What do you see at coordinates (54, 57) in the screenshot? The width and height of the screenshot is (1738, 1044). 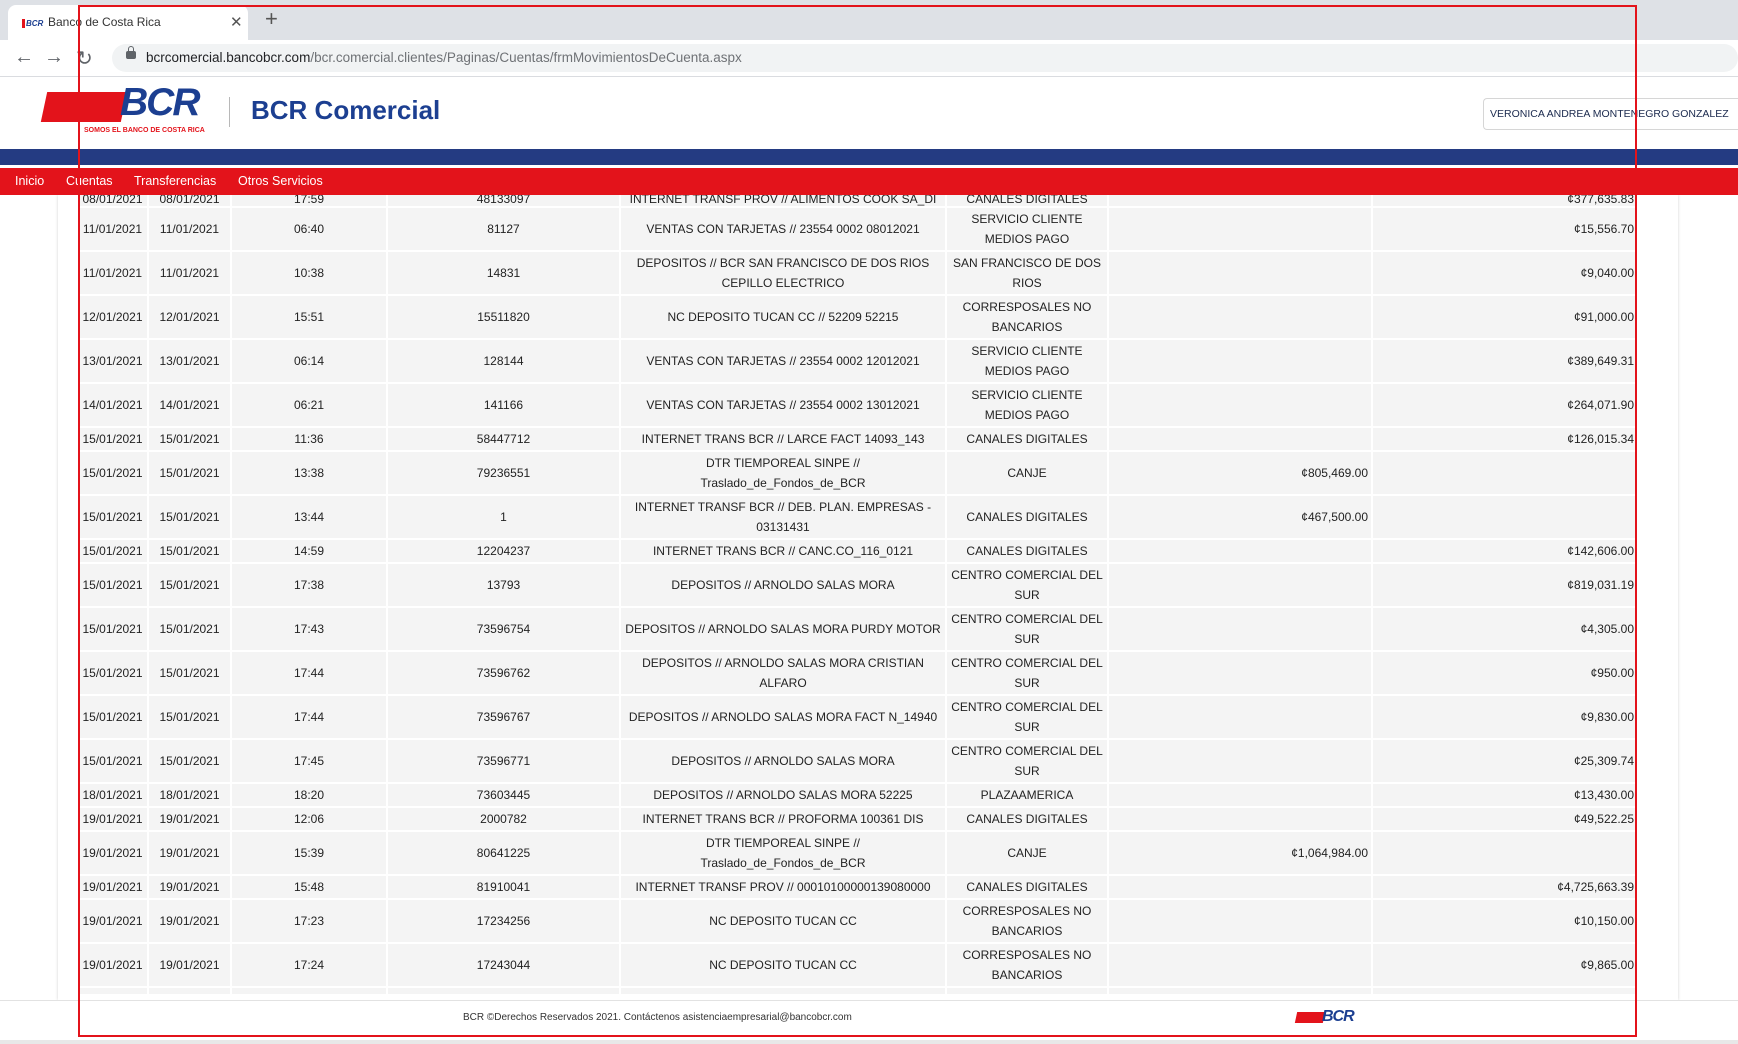 I see `forward-arrow-icon: →` at bounding box center [54, 57].